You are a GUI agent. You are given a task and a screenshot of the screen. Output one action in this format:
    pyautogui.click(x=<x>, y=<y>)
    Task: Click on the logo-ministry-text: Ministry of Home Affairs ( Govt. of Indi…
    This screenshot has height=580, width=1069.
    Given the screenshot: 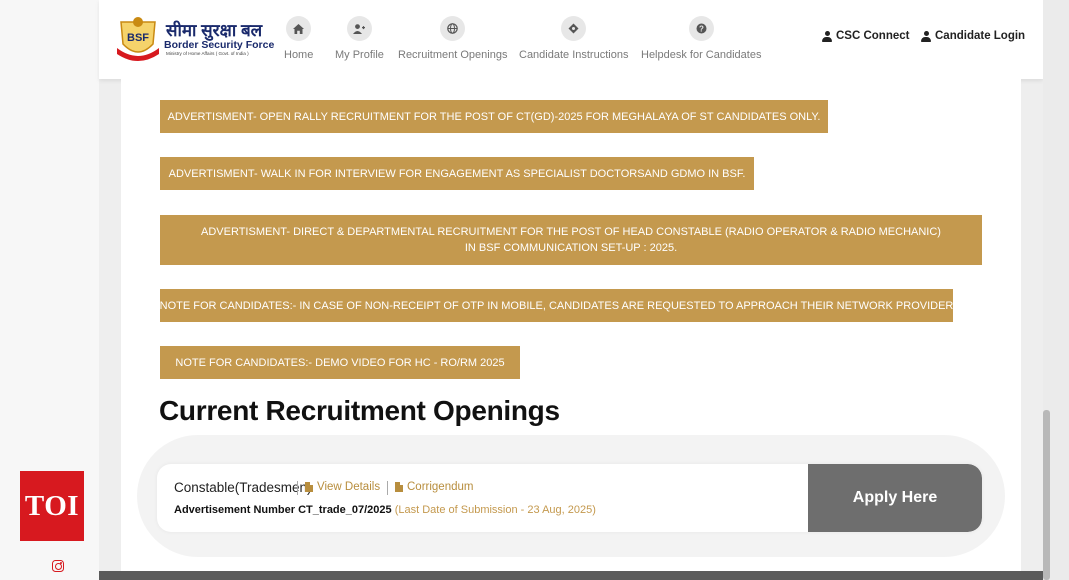 What is the action you would take?
    pyautogui.click(x=207, y=53)
    